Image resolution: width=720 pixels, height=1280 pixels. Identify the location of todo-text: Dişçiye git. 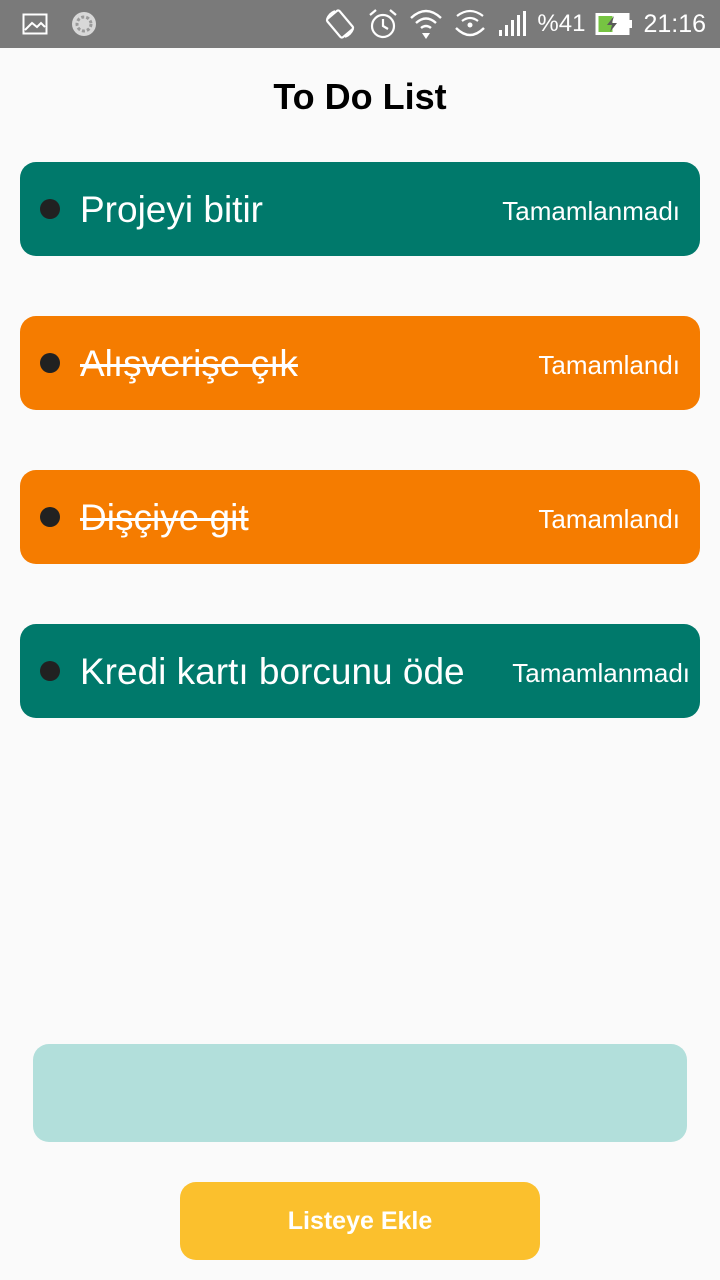
(164, 517).